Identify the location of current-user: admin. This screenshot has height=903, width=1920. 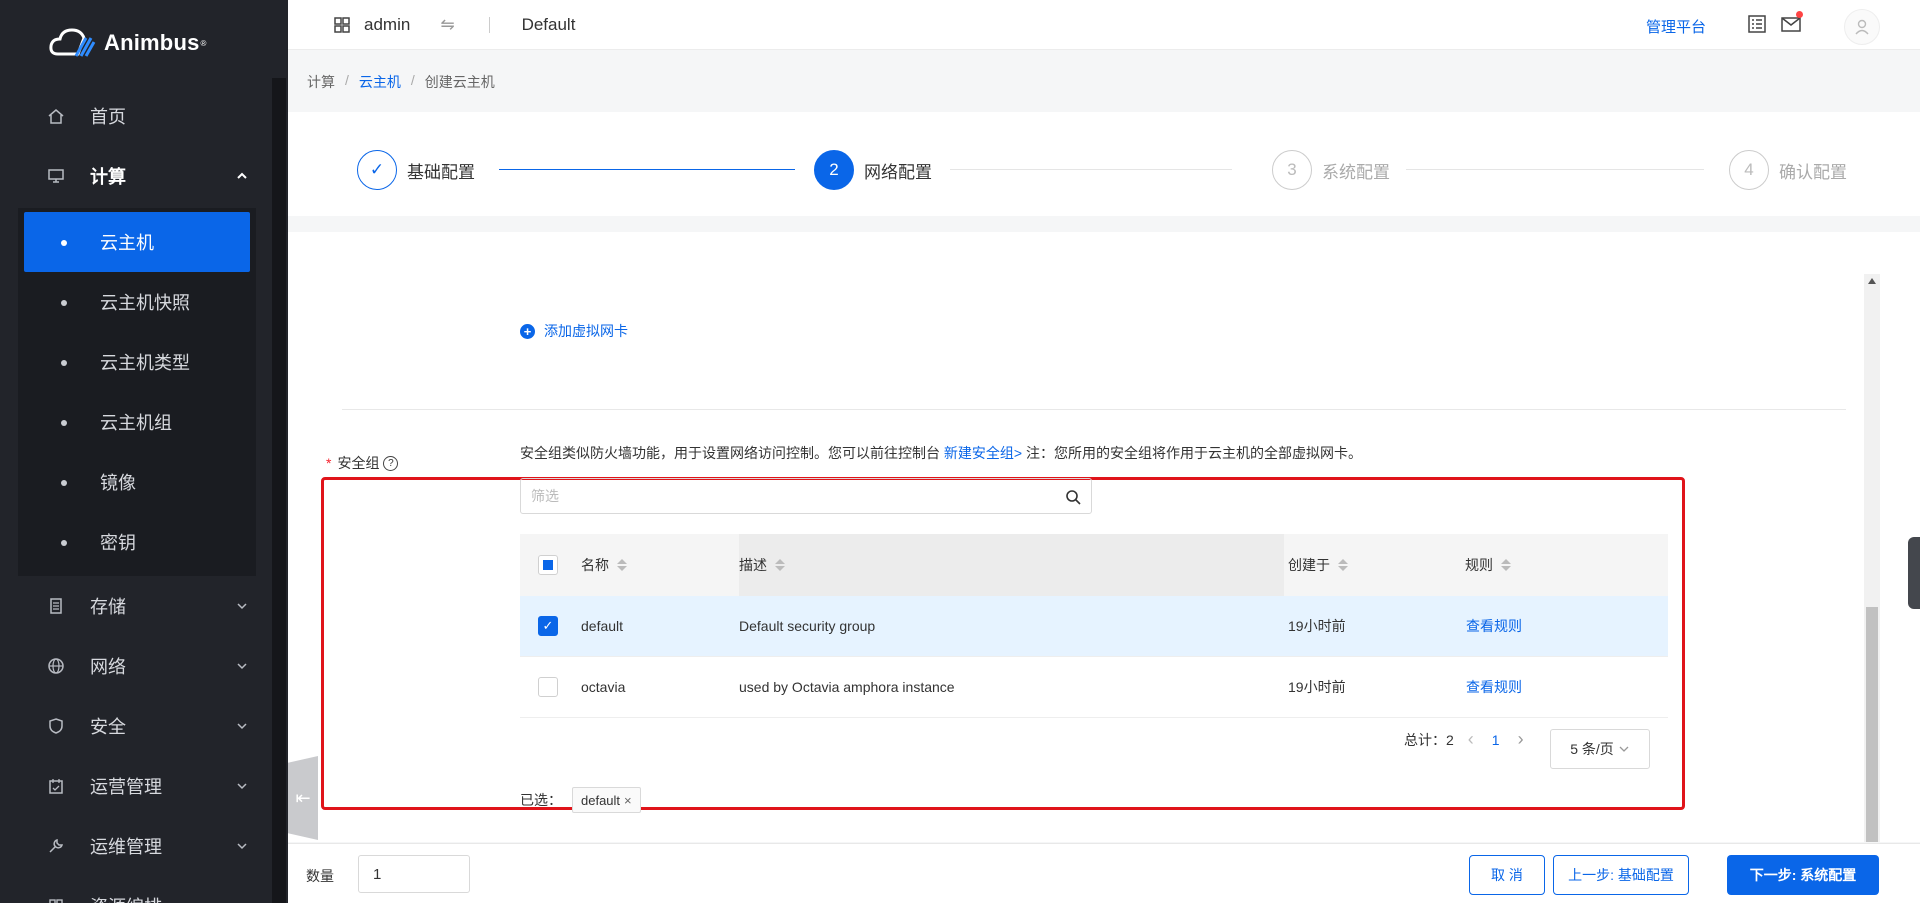
(387, 25).